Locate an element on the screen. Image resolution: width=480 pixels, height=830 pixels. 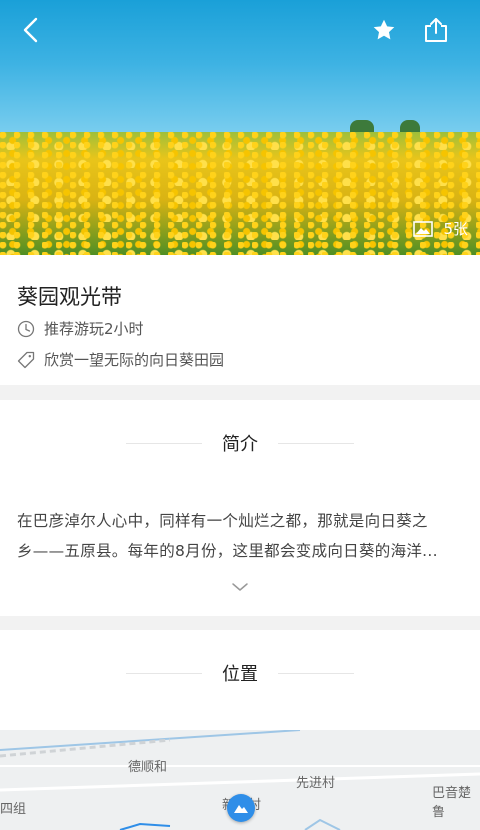
star-icon is located at coordinates (384, 29).